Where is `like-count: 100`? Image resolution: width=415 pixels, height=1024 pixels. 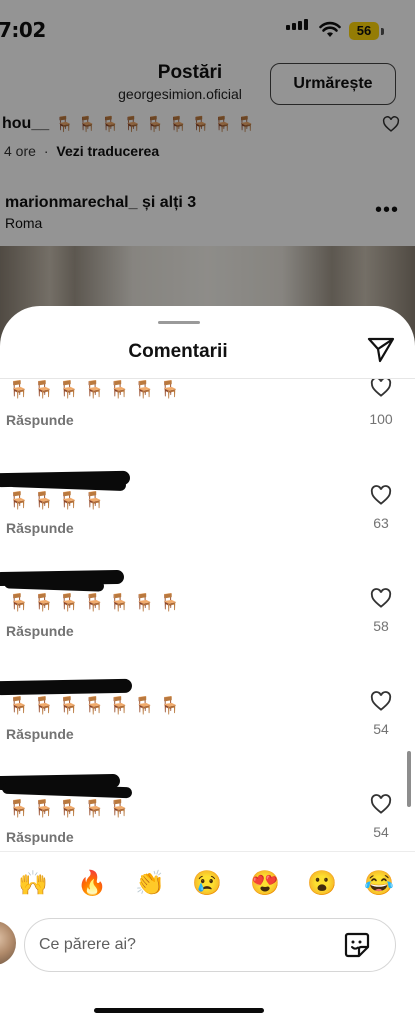
like-count: 100 is located at coordinates (381, 419).